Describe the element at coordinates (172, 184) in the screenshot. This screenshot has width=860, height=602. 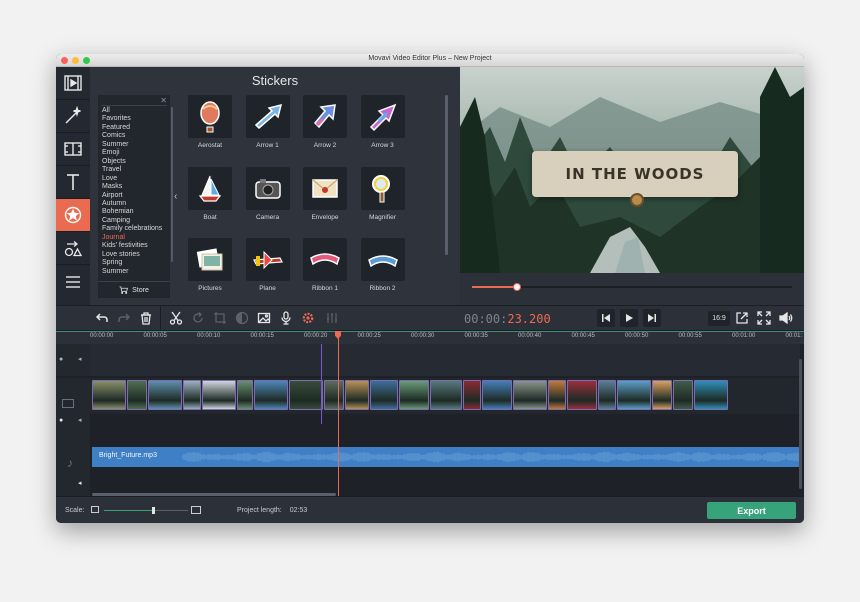
I see `category-scrollbar` at that location.